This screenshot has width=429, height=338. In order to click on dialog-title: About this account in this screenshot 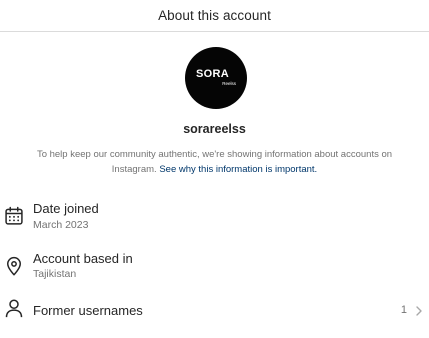, I will do `click(214, 15)`.